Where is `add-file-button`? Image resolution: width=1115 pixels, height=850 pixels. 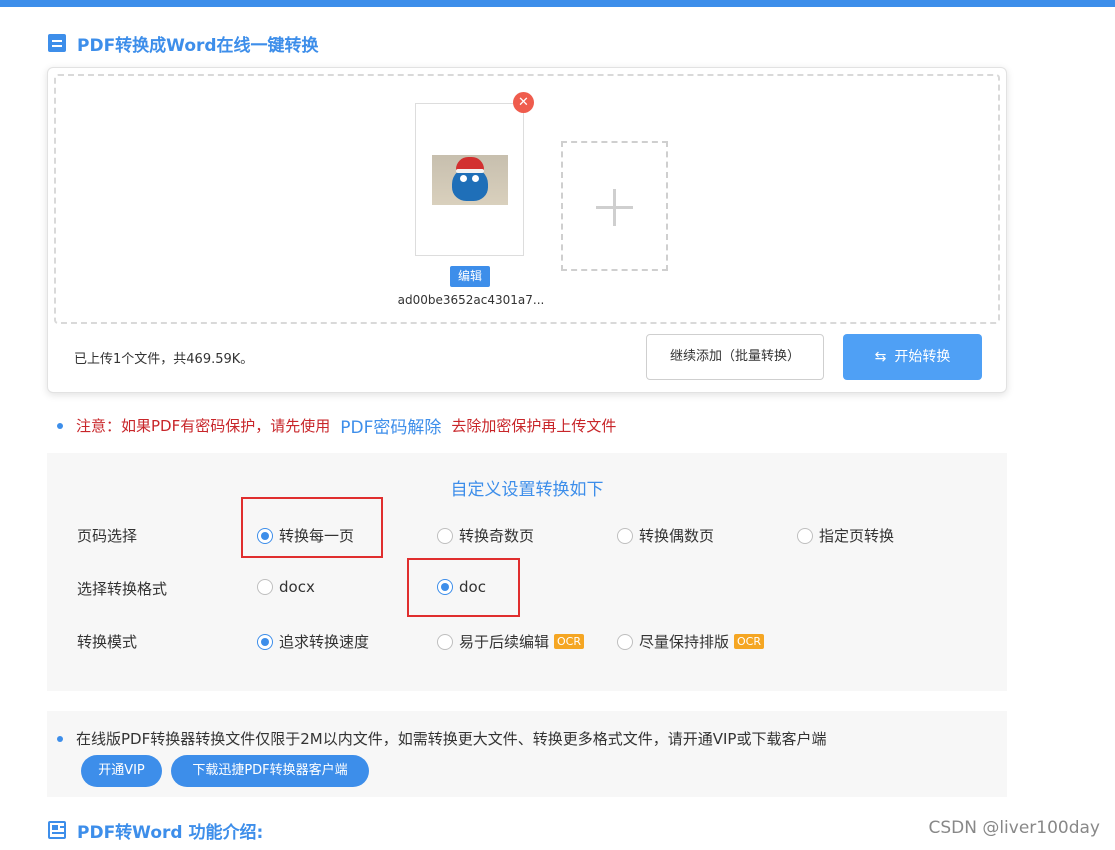
add-file-button is located at coordinates (614, 206).